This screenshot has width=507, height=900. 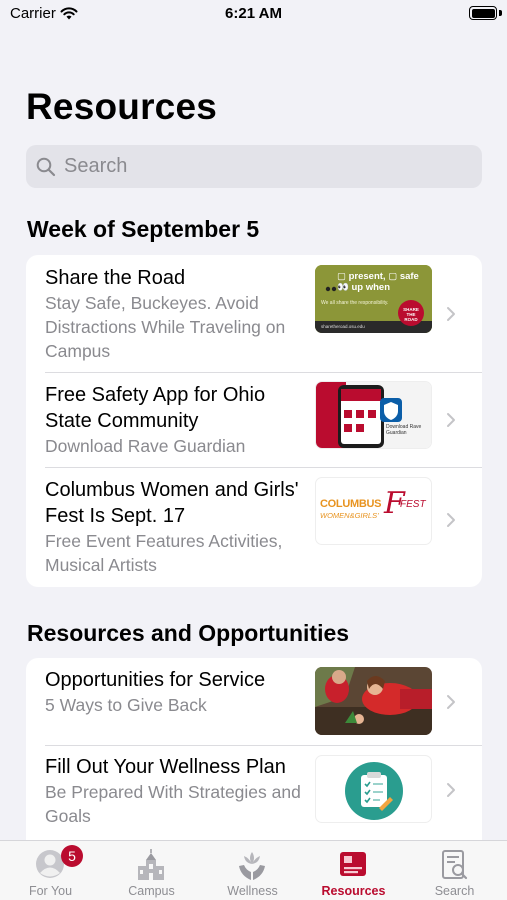 What do you see at coordinates (349, 515) in the screenshot?
I see `thumb-text-women-girls: WOMEN&GIRLS'` at bounding box center [349, 515].